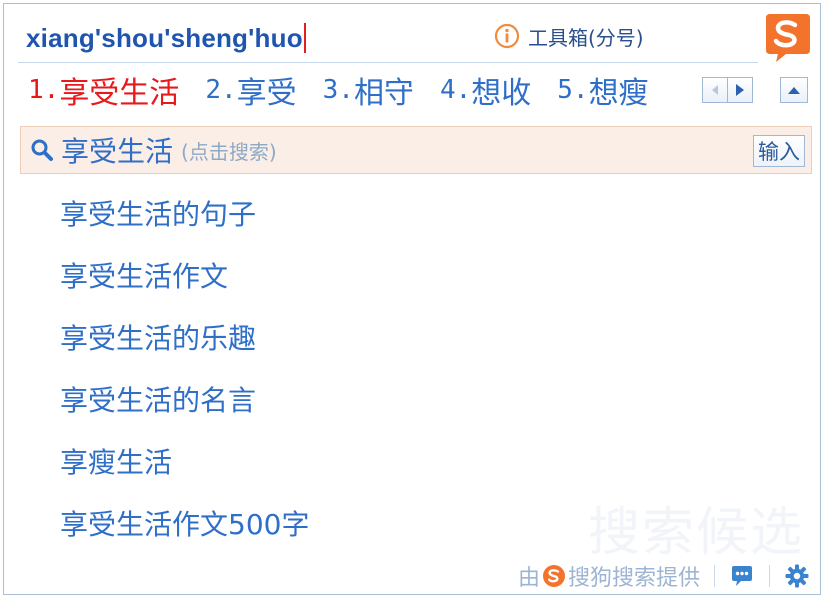 The height and width of the screenshot is (600, 826). I want to click on paging-controls, so click(727, 90).